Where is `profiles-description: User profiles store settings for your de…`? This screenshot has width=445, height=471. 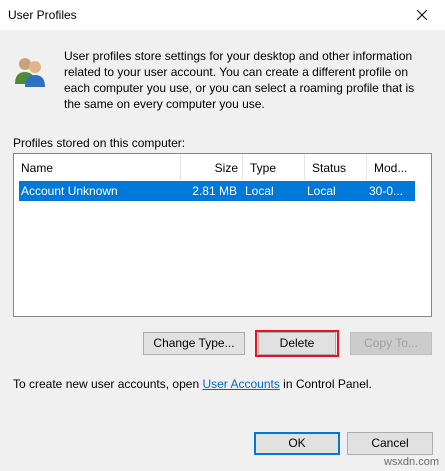
profiles-description: User profiles store settings for your de… is located at coordinates (239, 80).